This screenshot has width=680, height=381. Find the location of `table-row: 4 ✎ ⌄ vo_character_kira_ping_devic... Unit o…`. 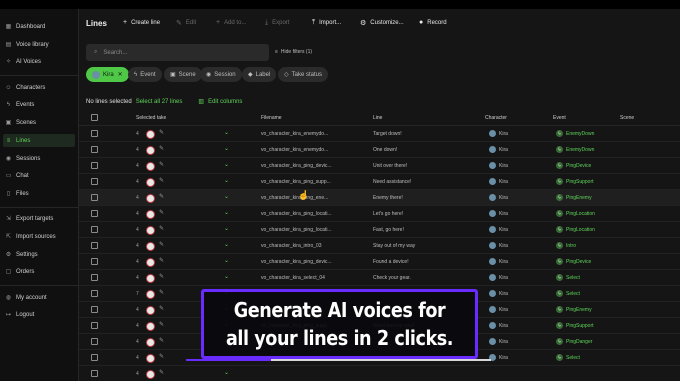

table-row: 4 ✎ ⌄ vo_character_kira_ping_devic... Unit o… is located at coordinates (379, 166).